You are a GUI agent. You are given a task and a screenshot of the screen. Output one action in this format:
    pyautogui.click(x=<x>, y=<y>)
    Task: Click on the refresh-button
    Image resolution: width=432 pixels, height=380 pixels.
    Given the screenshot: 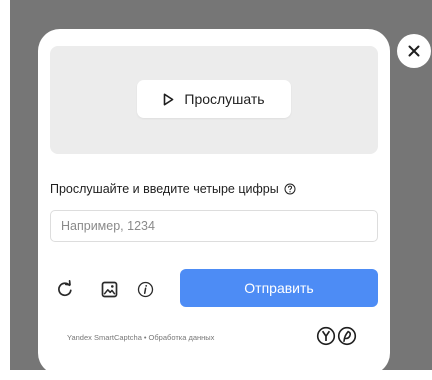 What is the action you would take?
    pyautogui.click(x=65, y=289)
    